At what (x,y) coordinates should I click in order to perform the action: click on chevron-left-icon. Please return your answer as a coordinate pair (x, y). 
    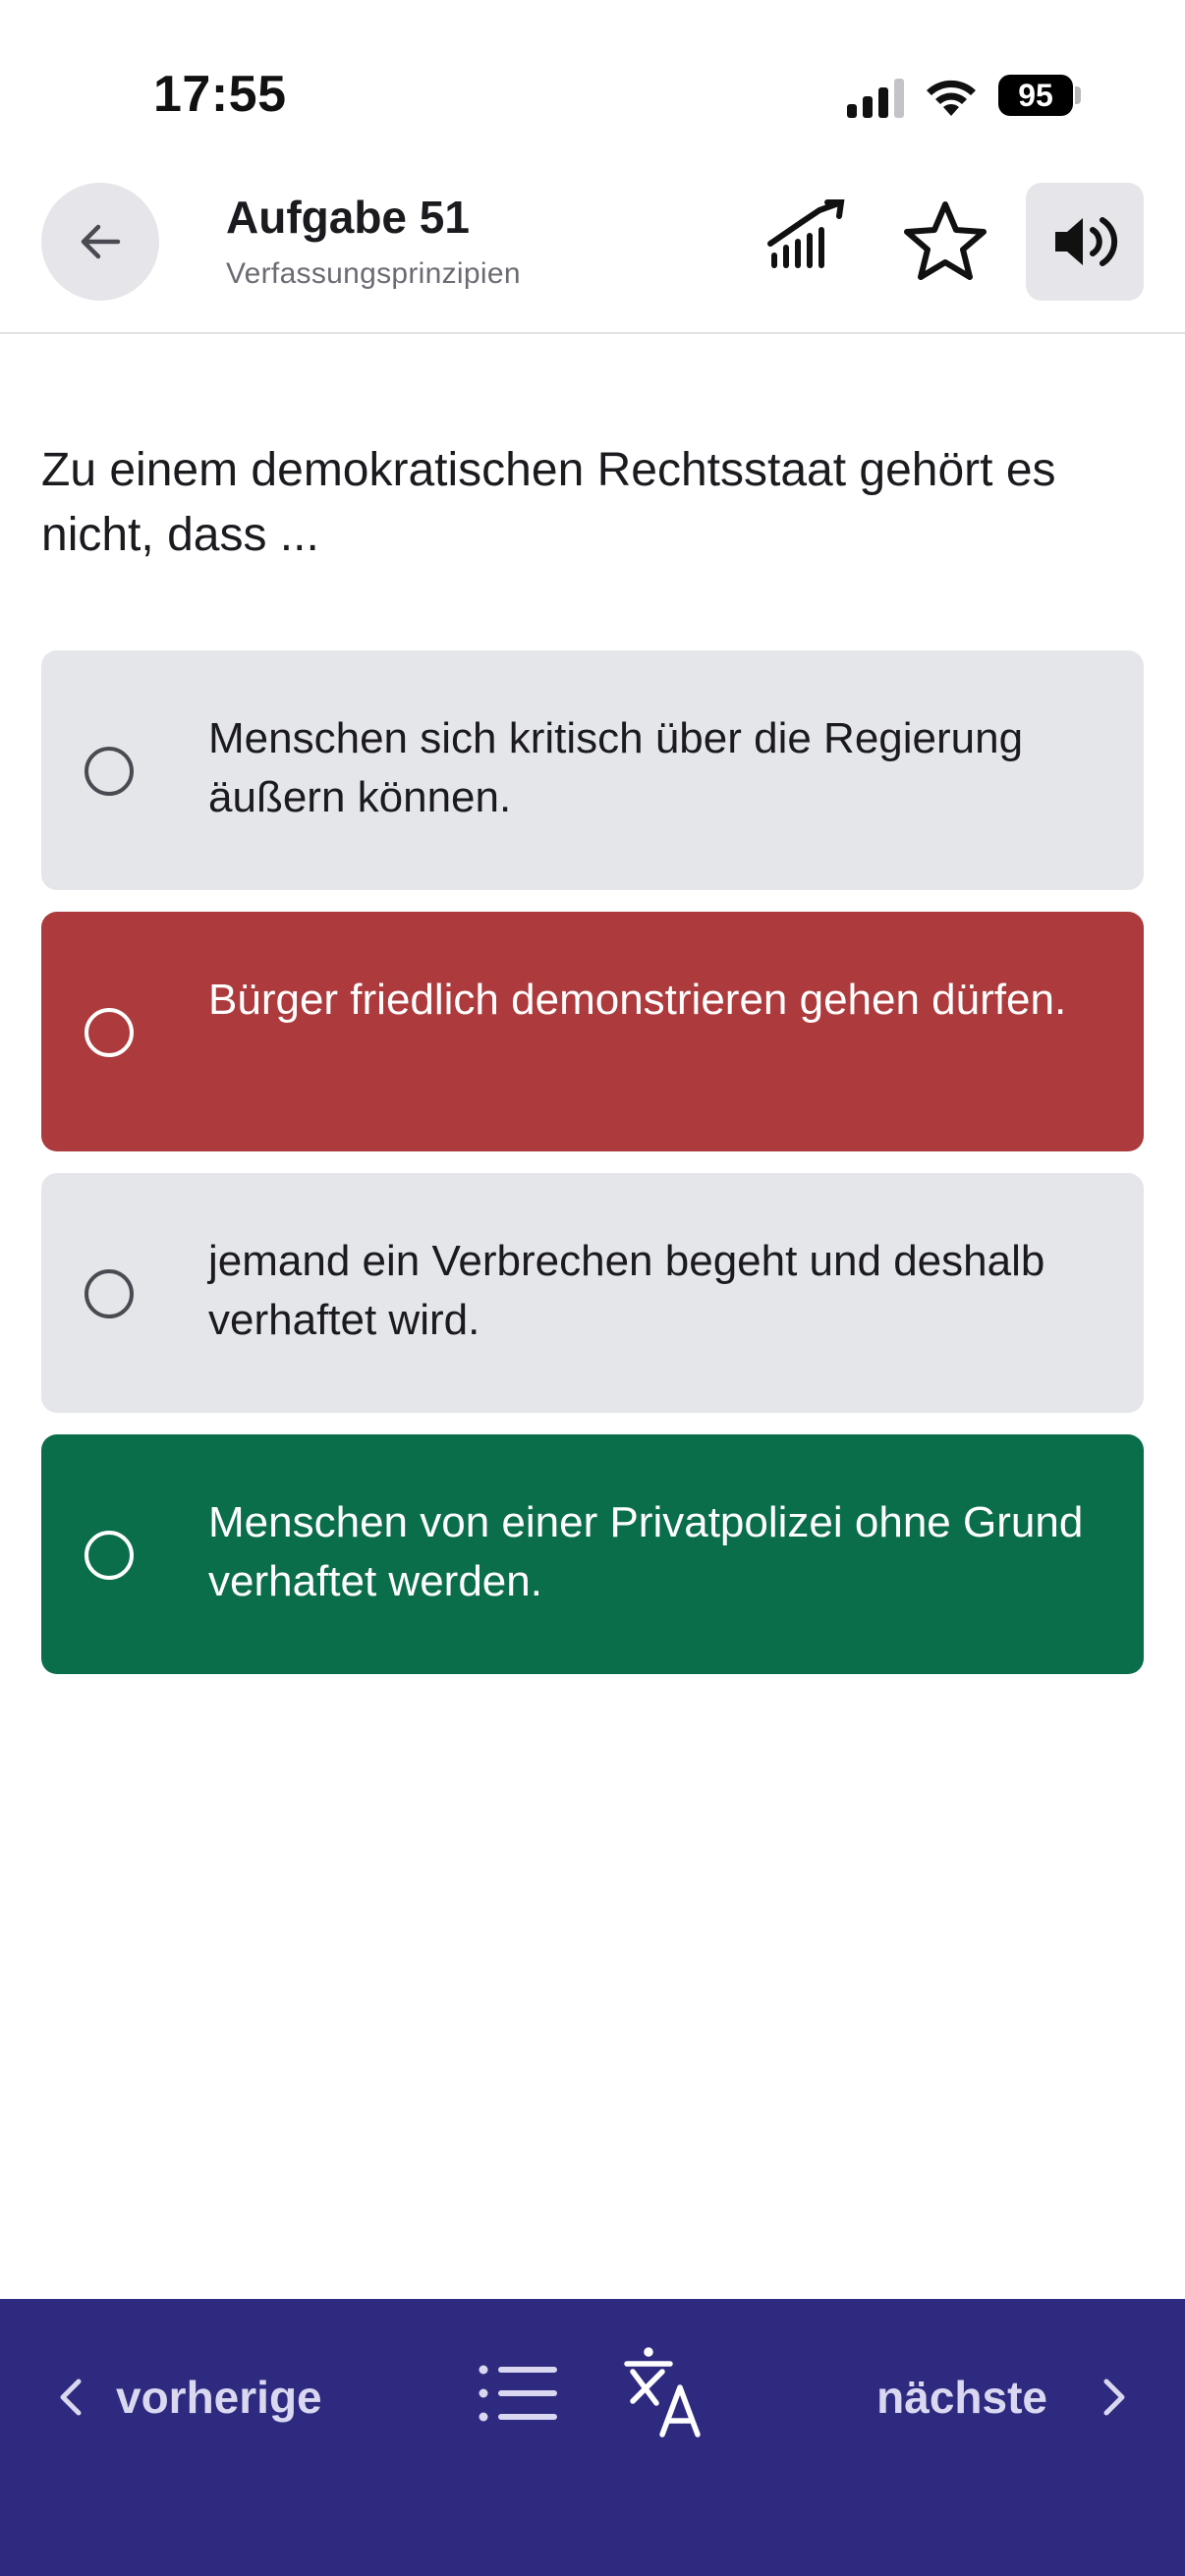
    Looking at the image, I should click on (71, 2397).